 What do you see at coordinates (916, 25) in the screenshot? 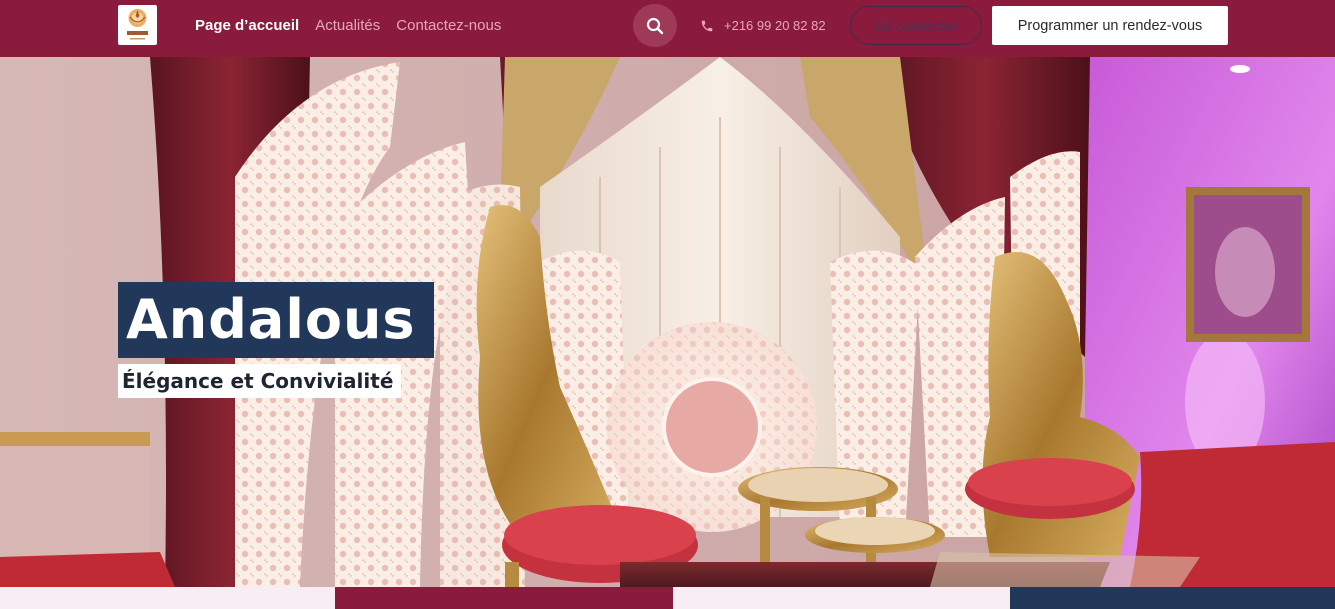
I see `login-button: Se connecter` at bounding box center [916, 25].